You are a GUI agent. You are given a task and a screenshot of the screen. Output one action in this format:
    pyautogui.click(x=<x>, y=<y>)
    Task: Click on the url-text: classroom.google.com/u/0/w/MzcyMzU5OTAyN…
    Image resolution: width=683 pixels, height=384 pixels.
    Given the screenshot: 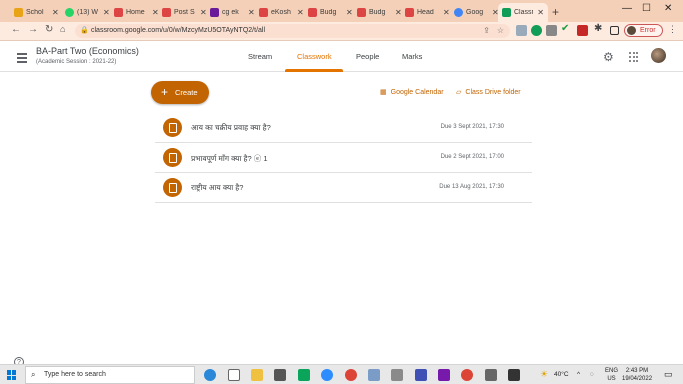 What is the action you would take?
    pyautogui.click(x=178, y=30)
    